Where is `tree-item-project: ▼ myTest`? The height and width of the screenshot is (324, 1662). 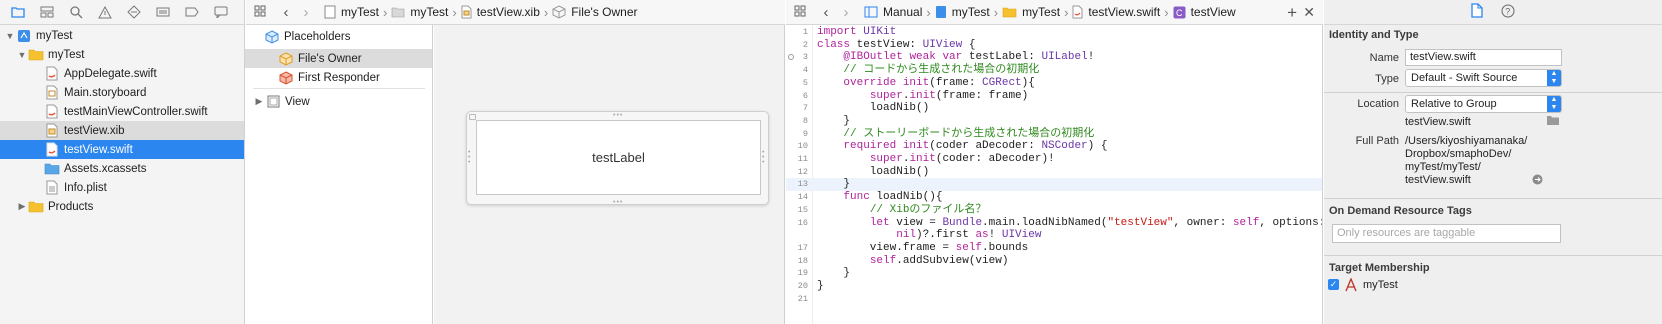
tree-item-project: ▼ myTest is located at coordinates (122, 35).